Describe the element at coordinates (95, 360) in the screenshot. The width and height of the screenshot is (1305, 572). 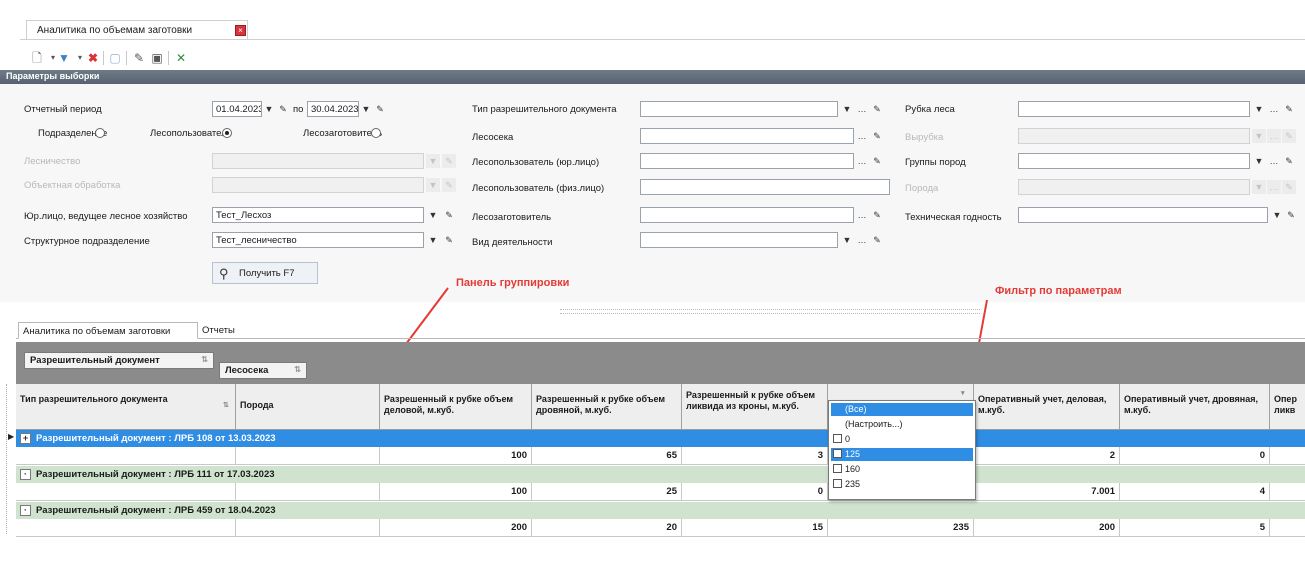
I see `group-chip-label: Разрешительный документ` at that location.